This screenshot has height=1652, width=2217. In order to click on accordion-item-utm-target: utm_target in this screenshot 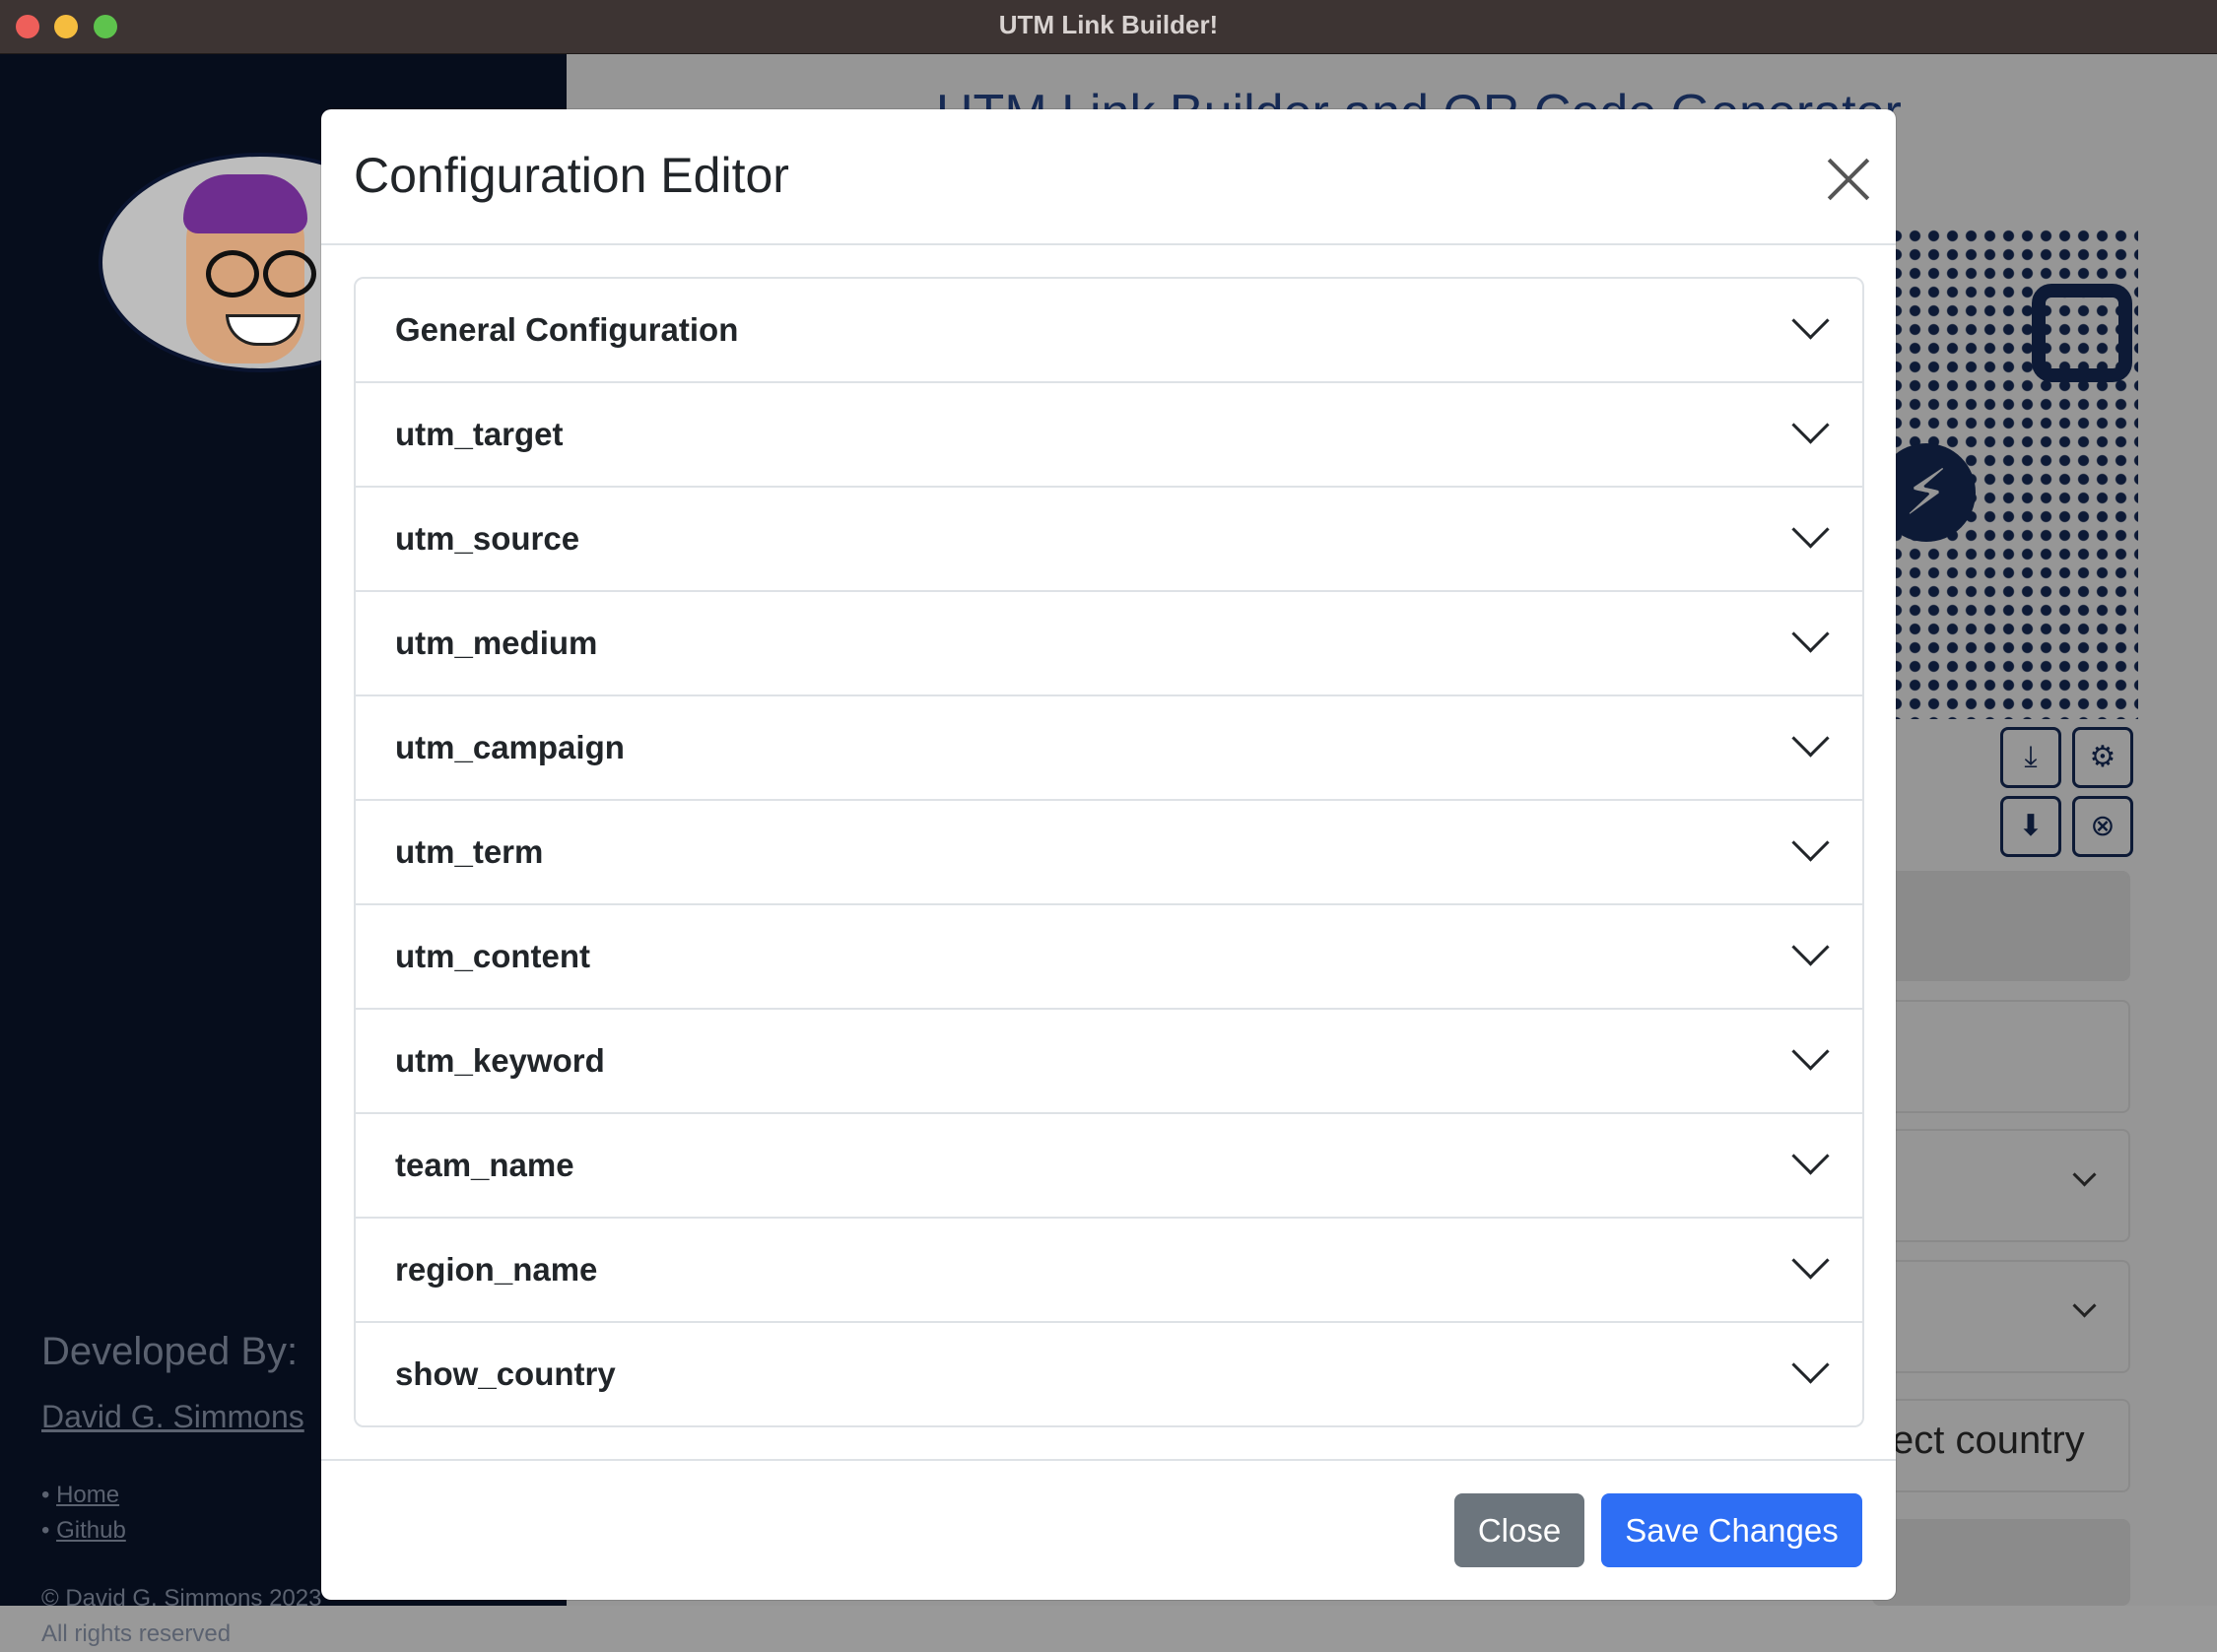, I will do `click(1109, 435)`.